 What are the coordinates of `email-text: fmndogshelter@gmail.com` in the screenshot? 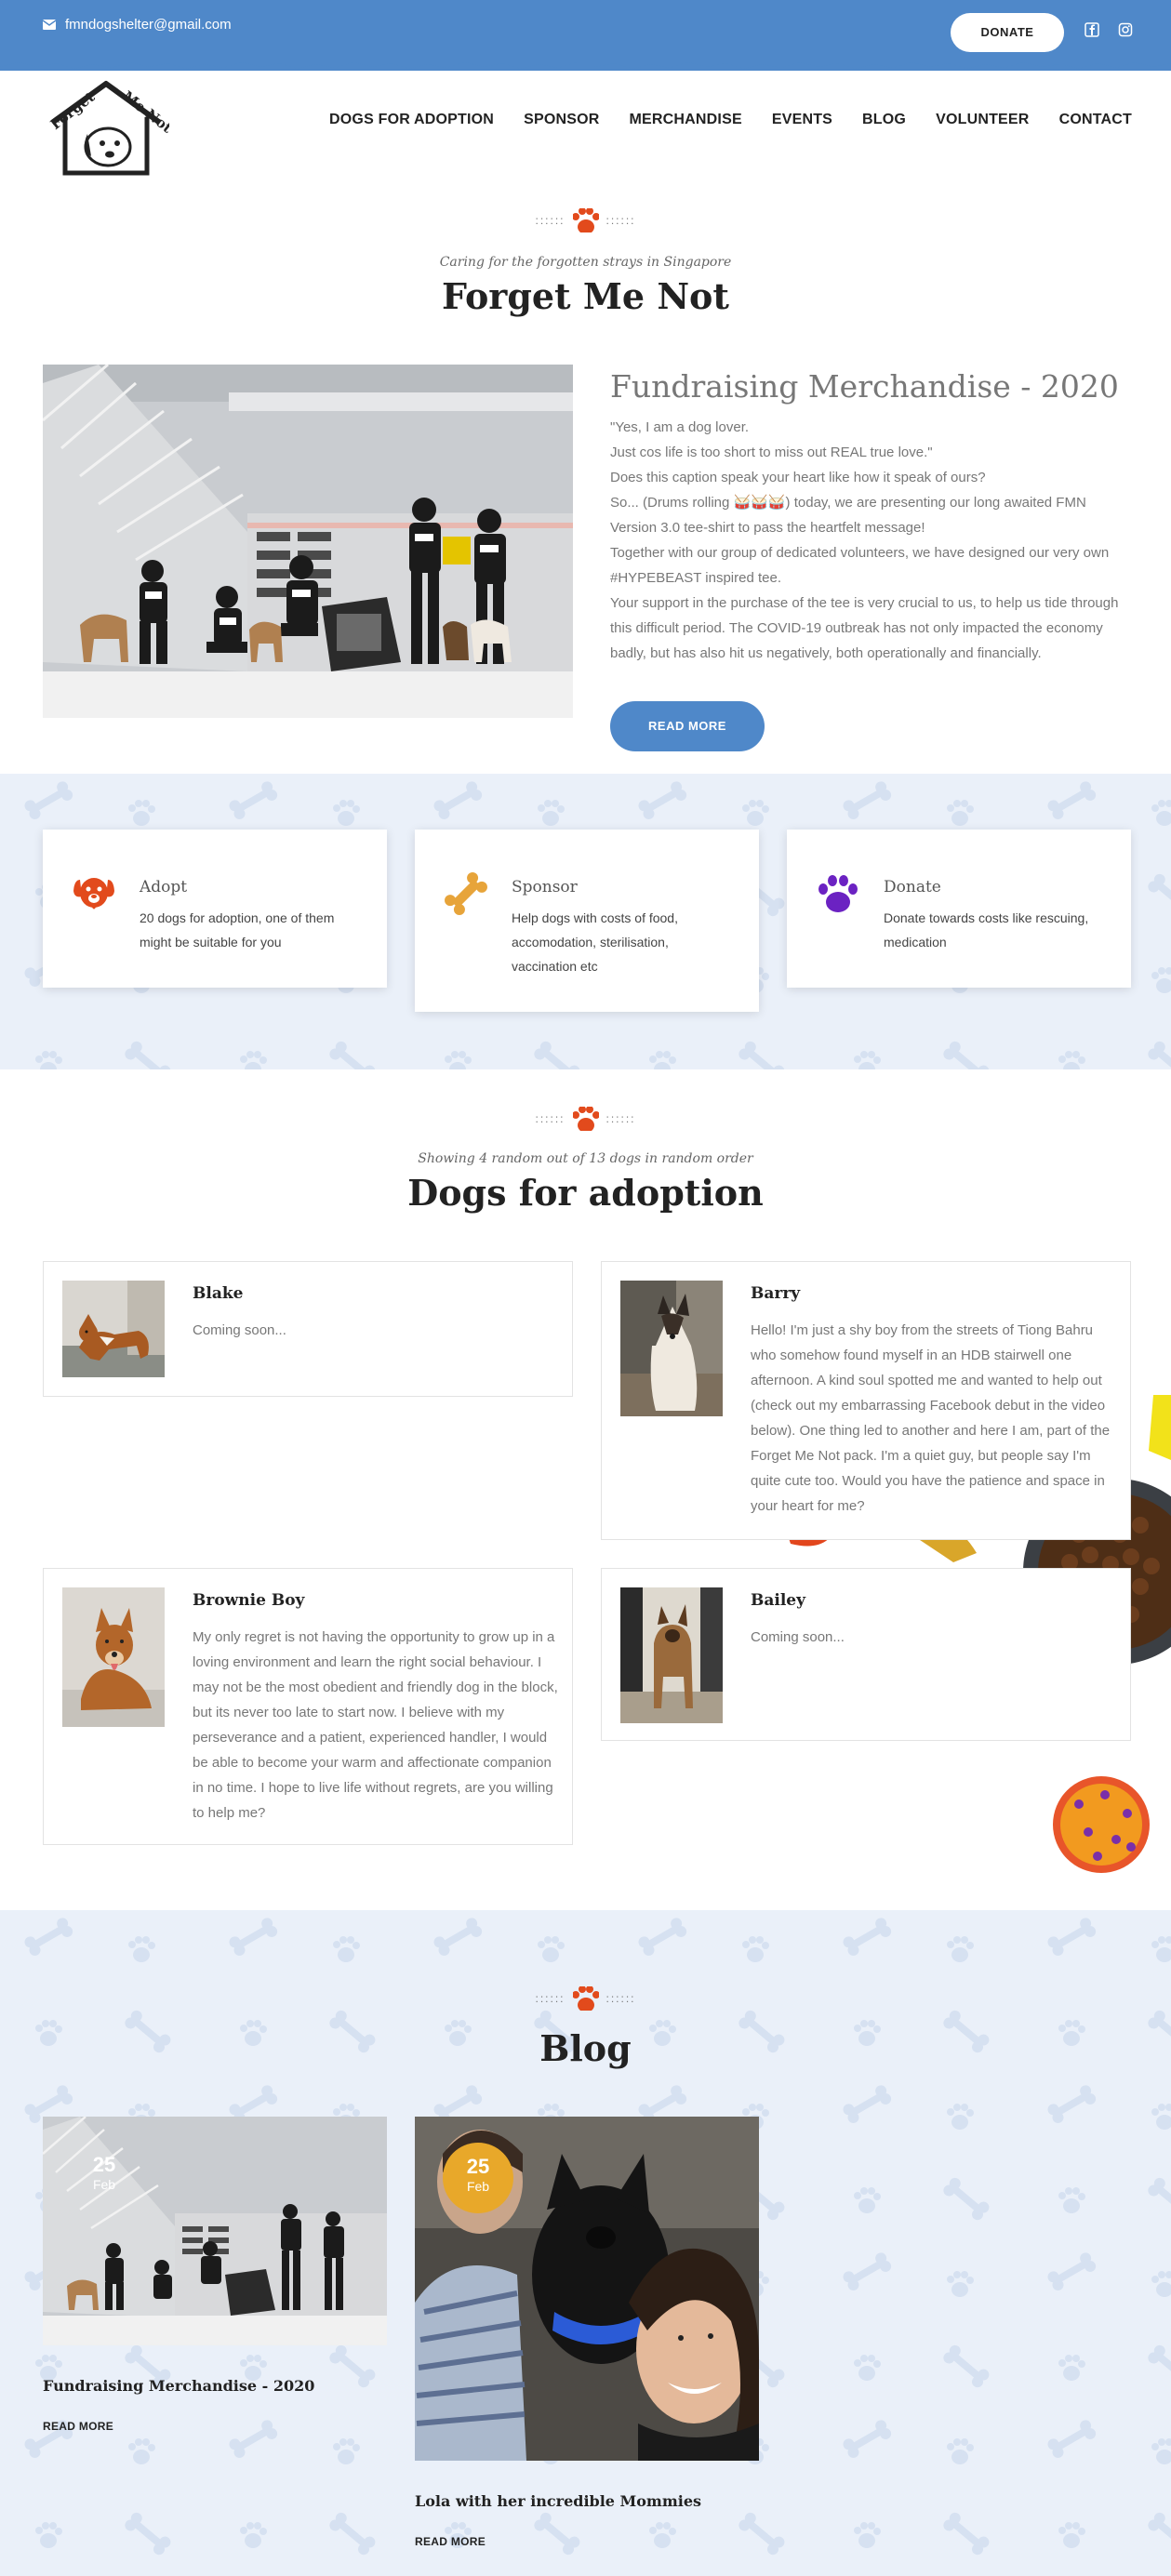 It's located at (148, 25).